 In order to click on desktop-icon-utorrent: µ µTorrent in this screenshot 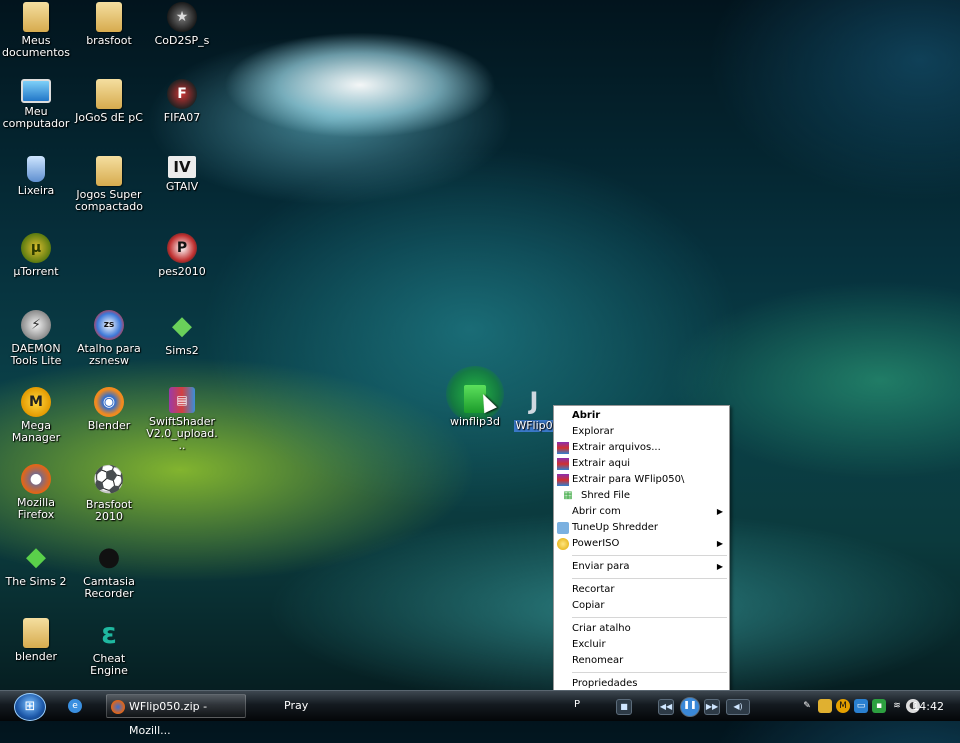, I will do `click(36, 255)`.